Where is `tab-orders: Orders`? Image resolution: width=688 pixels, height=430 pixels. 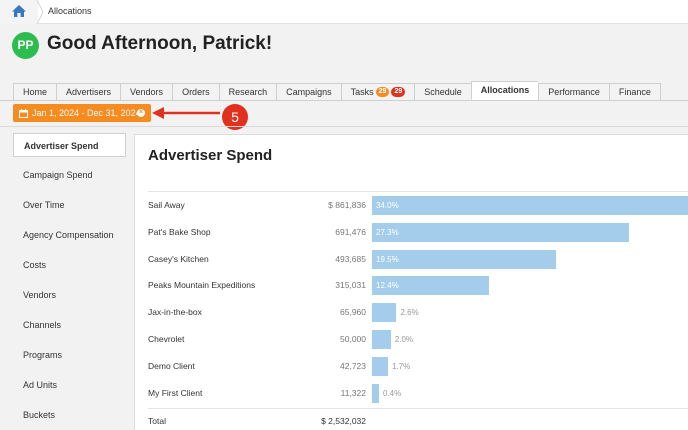
tab-orders: Orders is located at coordinates (195, 92).